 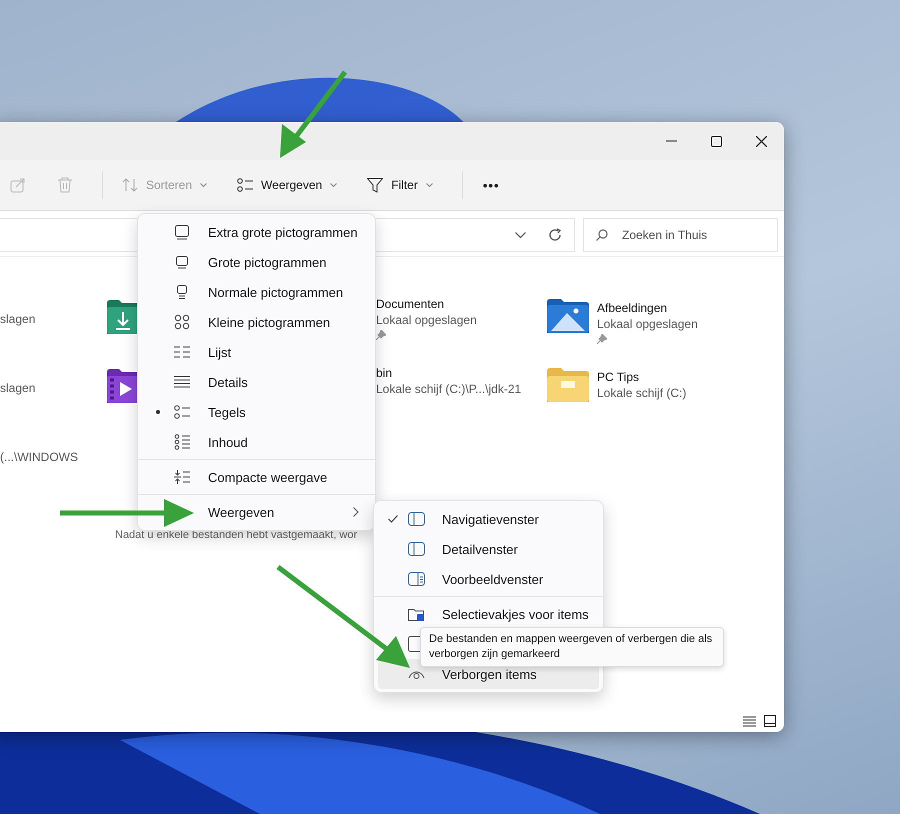 What do you see at coordinates (449, 389) in the screenshot?
I see `file-location: Lokale schijf (C:)\P...\jdk-21` at bounding box center [449, 389].